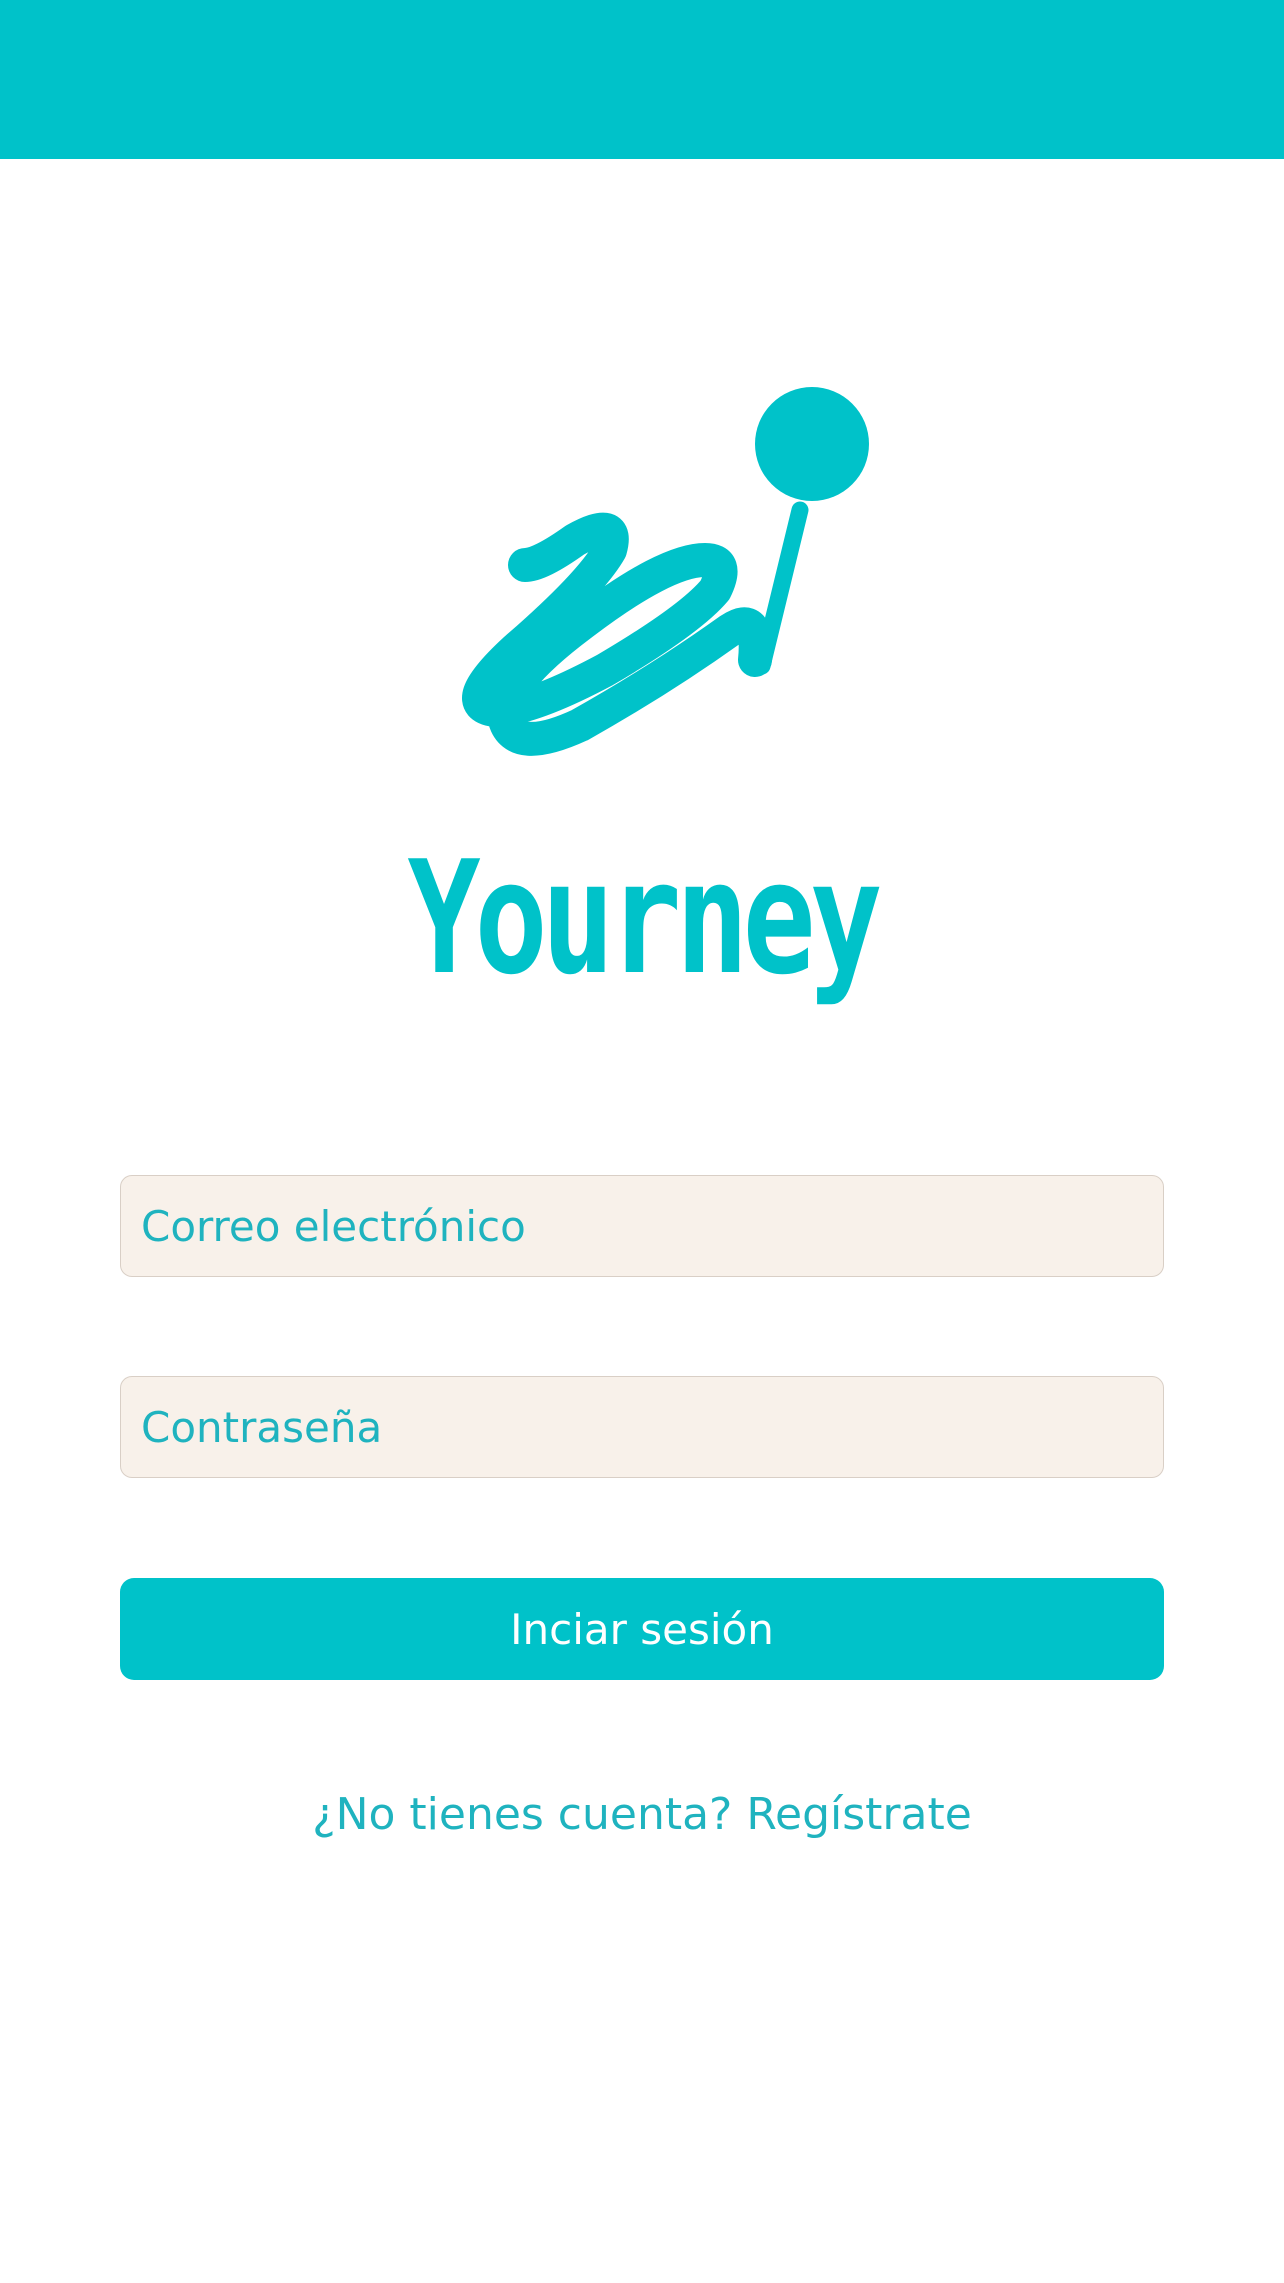 This screenshot has height=2283, width=1284. I want to click on register-link: ¿No tienes cuenta? Regístrate, so click(642, 1815).